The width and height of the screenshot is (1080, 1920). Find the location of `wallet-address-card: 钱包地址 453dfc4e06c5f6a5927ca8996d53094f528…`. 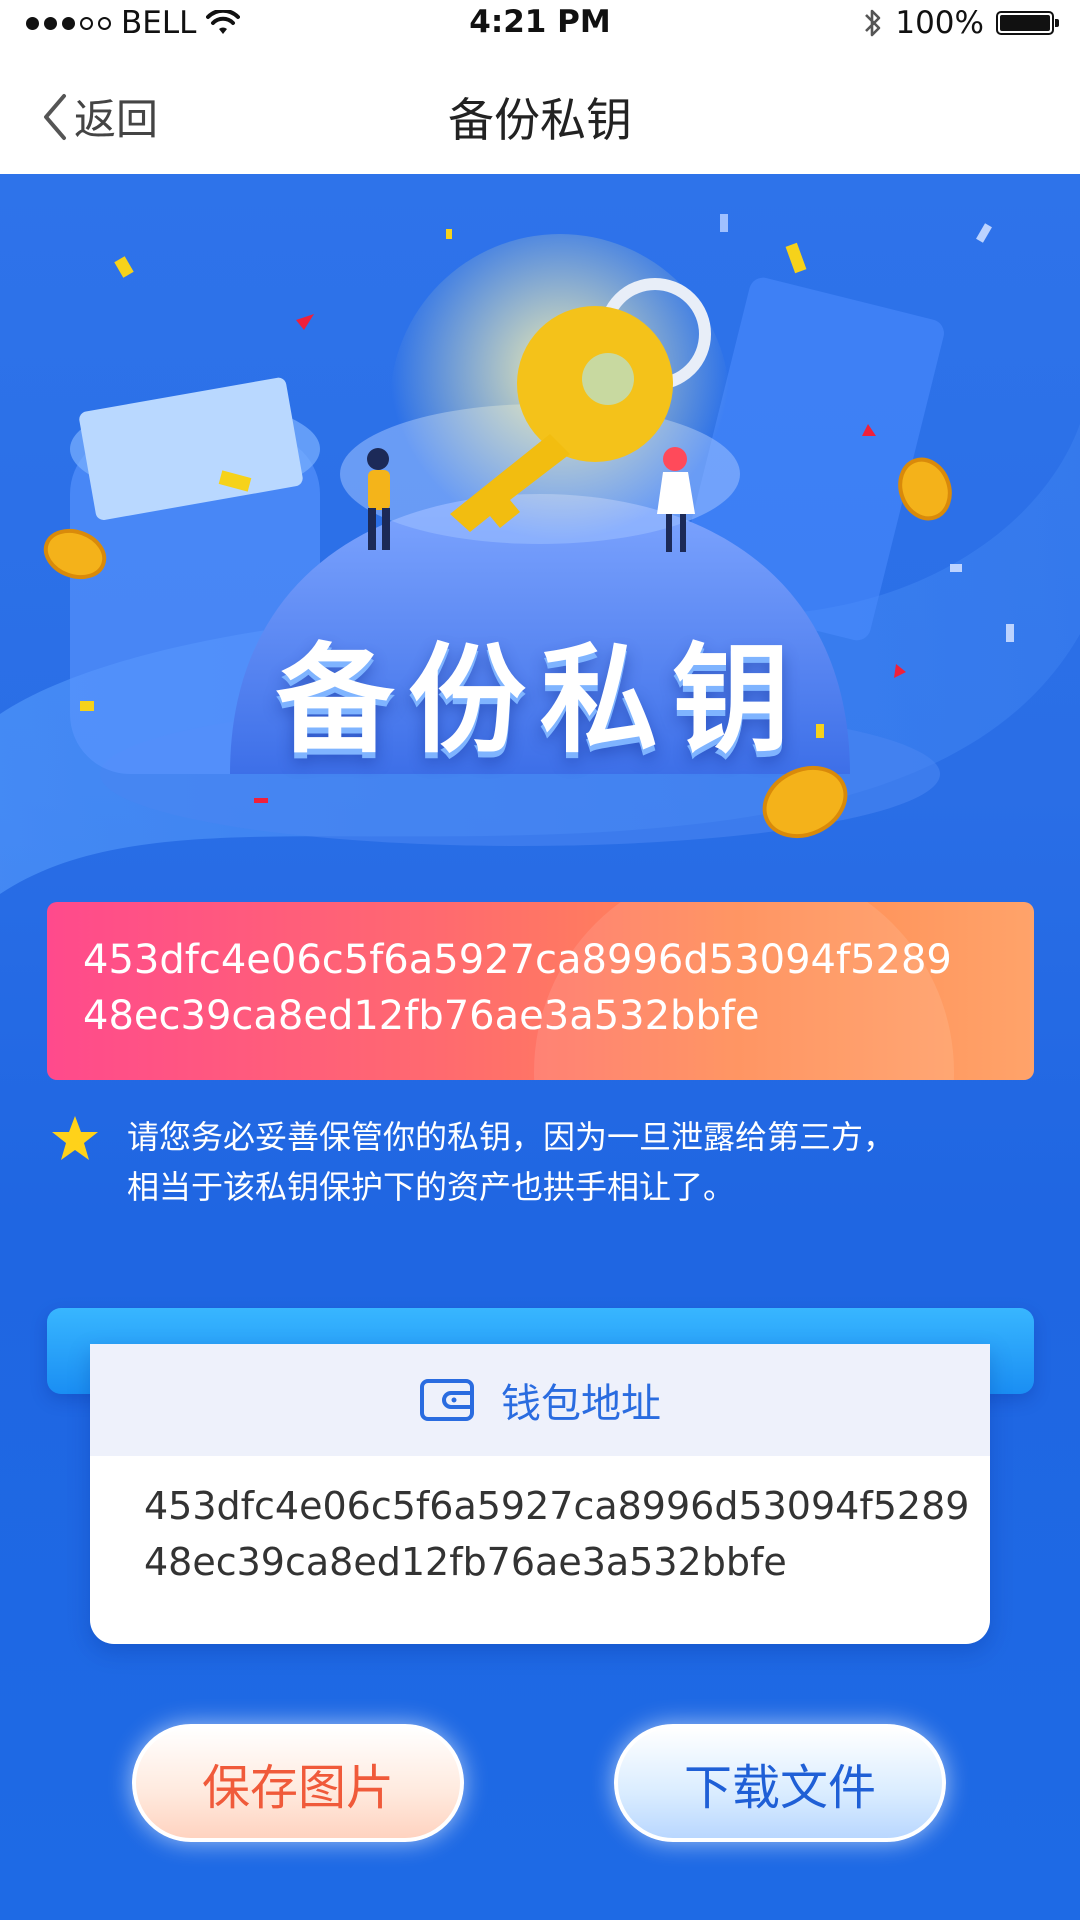

wallet-address-card: 钱包地址 453dfc4e06c5f6a5927ca8996d53094f528… is located at coordinates (540, 1494).